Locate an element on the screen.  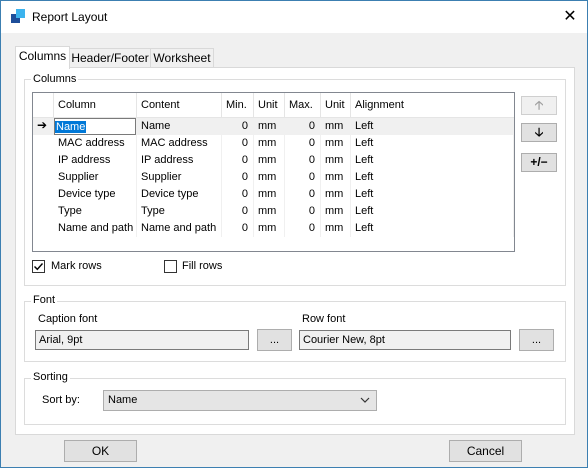
row-font-label: Row font is located at coordinates (324, 319).